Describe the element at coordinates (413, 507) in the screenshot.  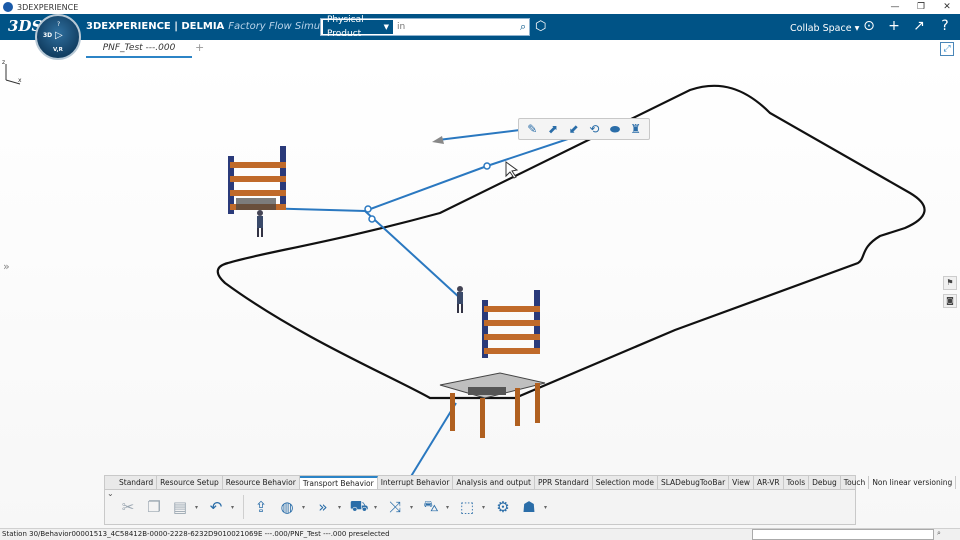
I see `path-dropdown-icon: ▾` at that location.